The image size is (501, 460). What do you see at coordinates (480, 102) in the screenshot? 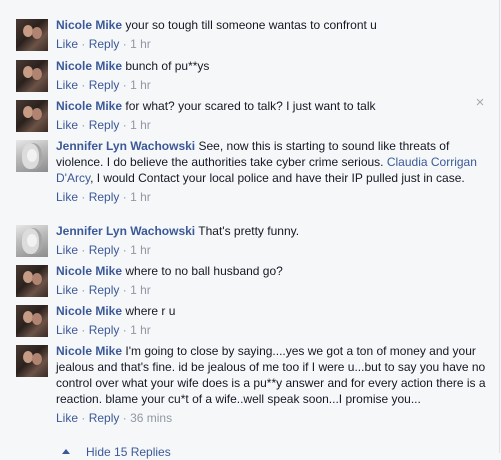
I see `close-icon: ×` at bounding box center [480, 102].